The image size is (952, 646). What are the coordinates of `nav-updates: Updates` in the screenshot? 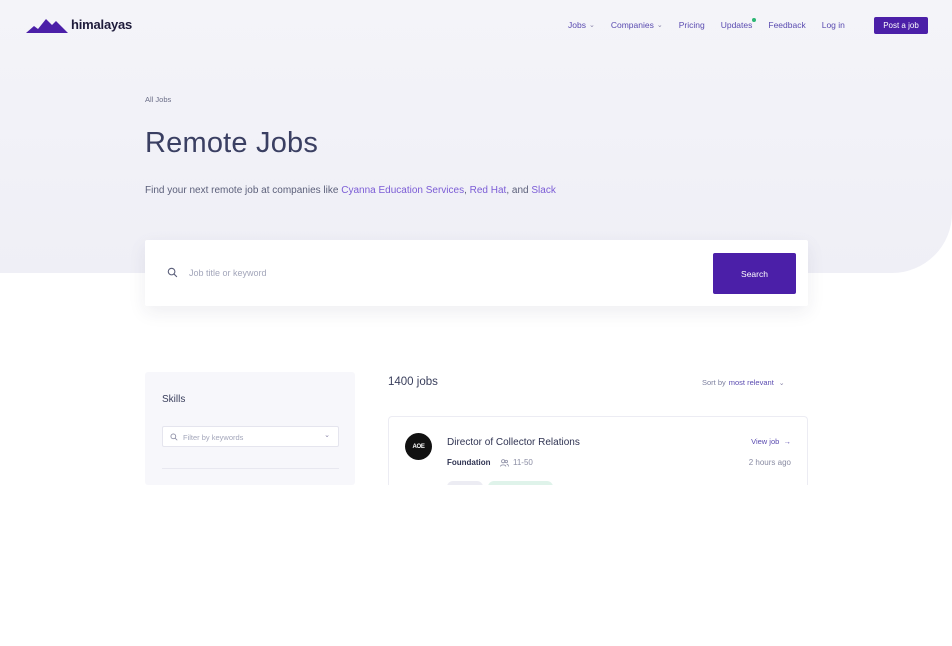 It's located at (738, 24).